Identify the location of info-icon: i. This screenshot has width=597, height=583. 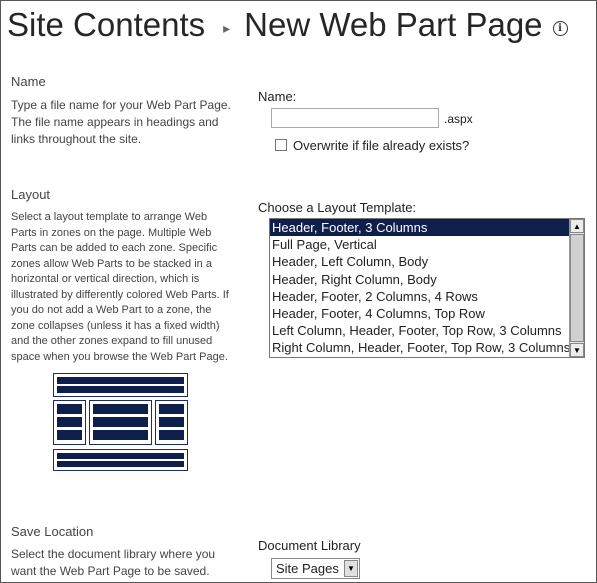
(560, 28).